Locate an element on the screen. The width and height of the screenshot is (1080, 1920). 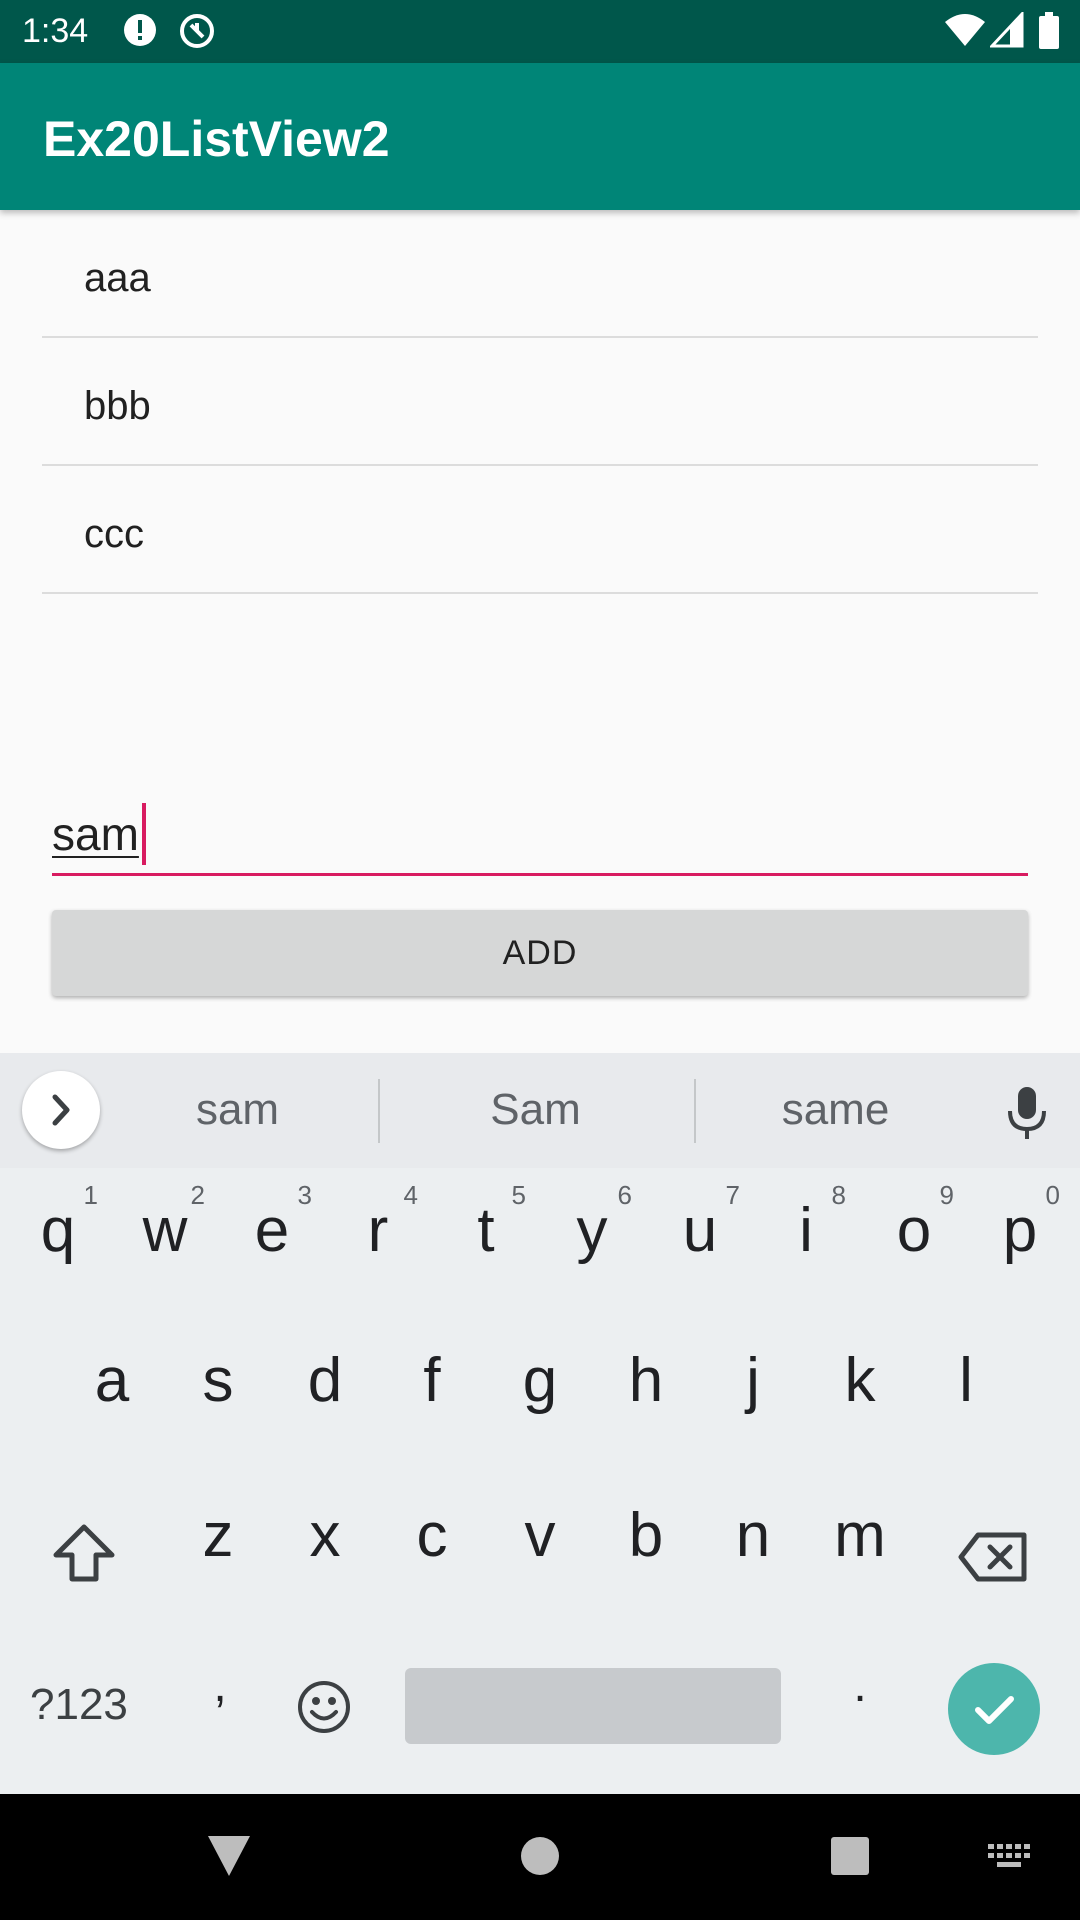
emoji-icon is located at coordinates (324, 1707).